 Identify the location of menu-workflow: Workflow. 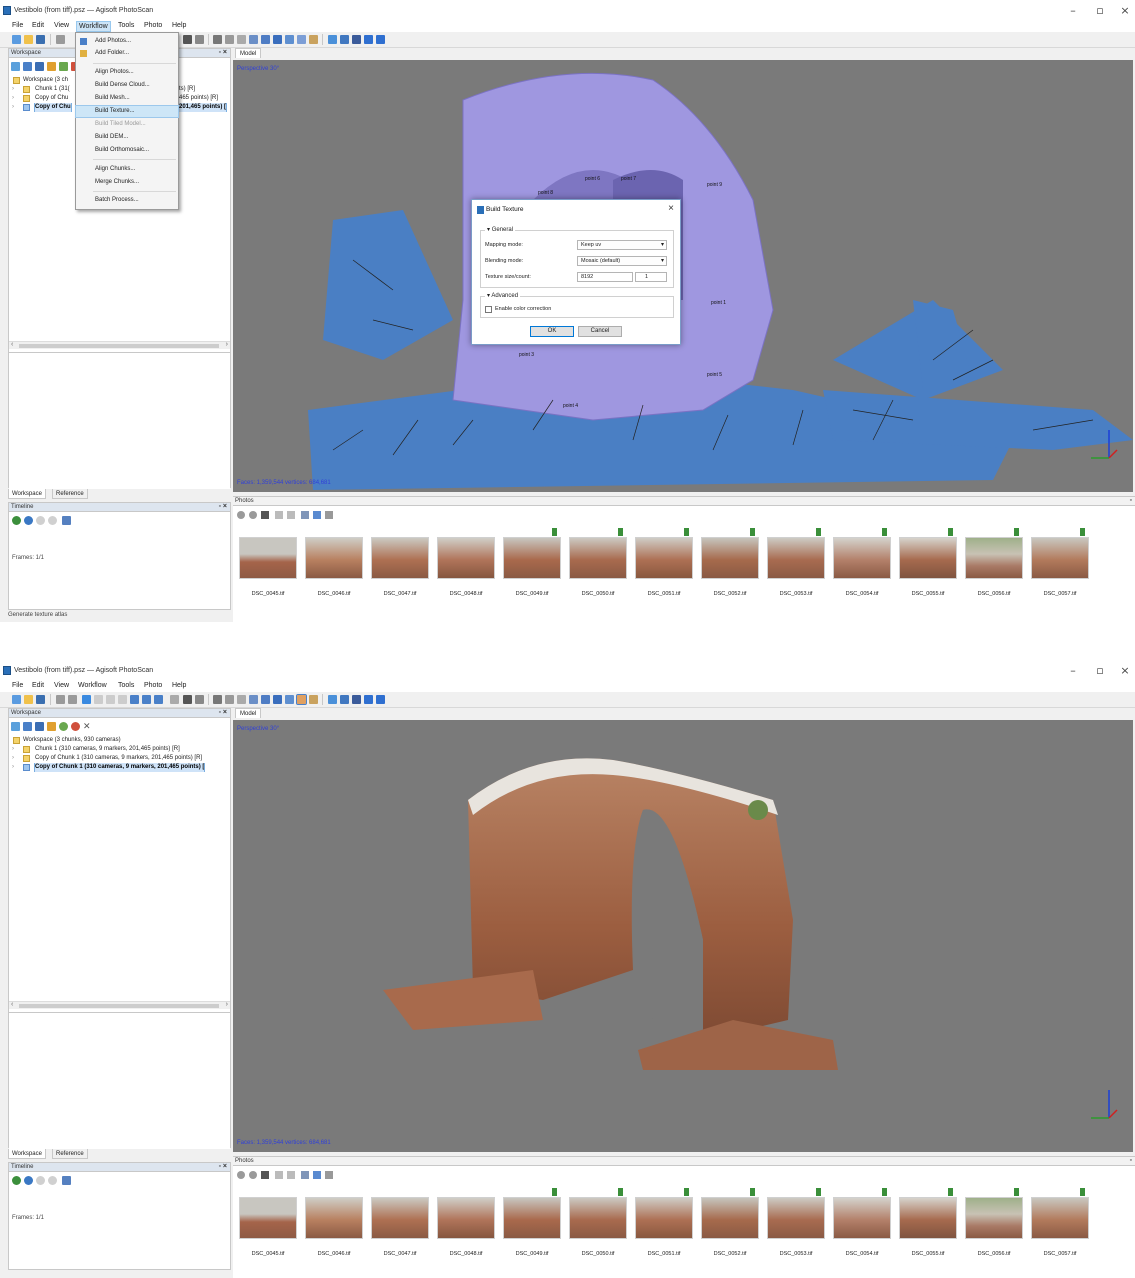
(93, 26).